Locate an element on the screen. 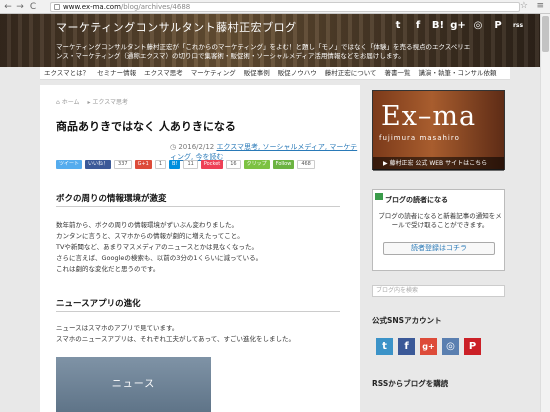 The width and height of the screenshot is (550, 412). share-buttons: ツイート いいね！ 337 G+1 1 B! 11 Pocket 16 クリップ Follow 468 is located at coordinates (185, 164).